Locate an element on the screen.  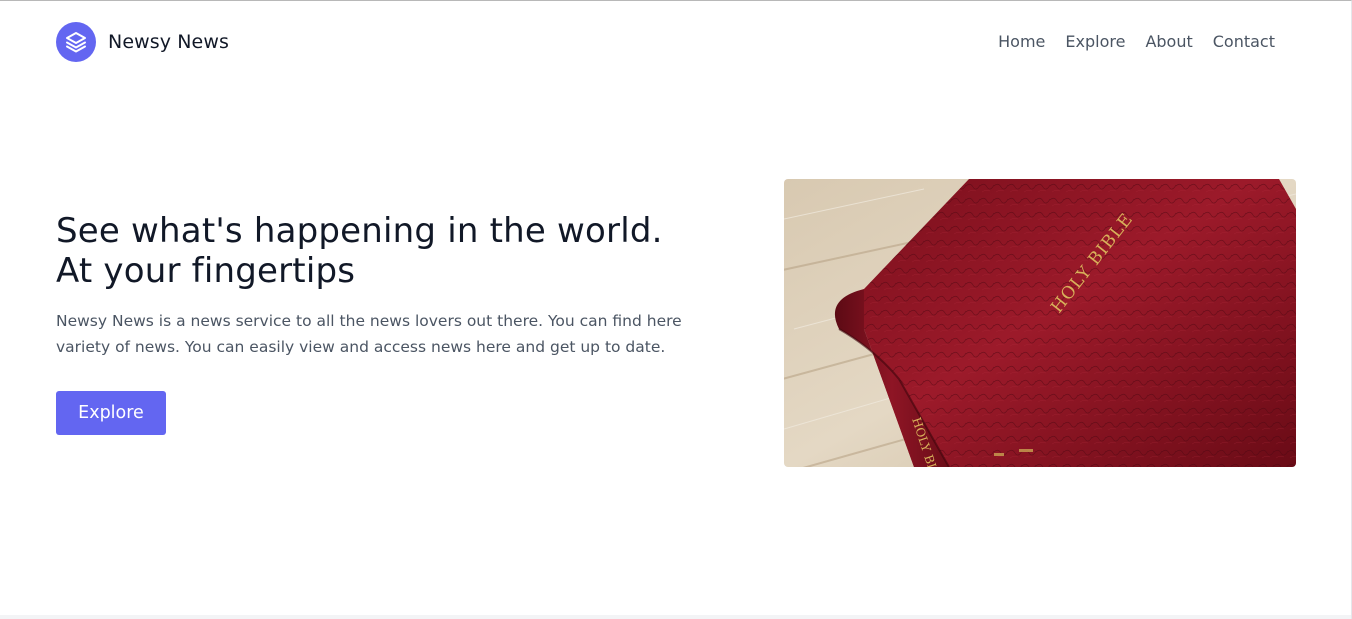
brand-name: Newsy News is located at coordinates (168, 42).